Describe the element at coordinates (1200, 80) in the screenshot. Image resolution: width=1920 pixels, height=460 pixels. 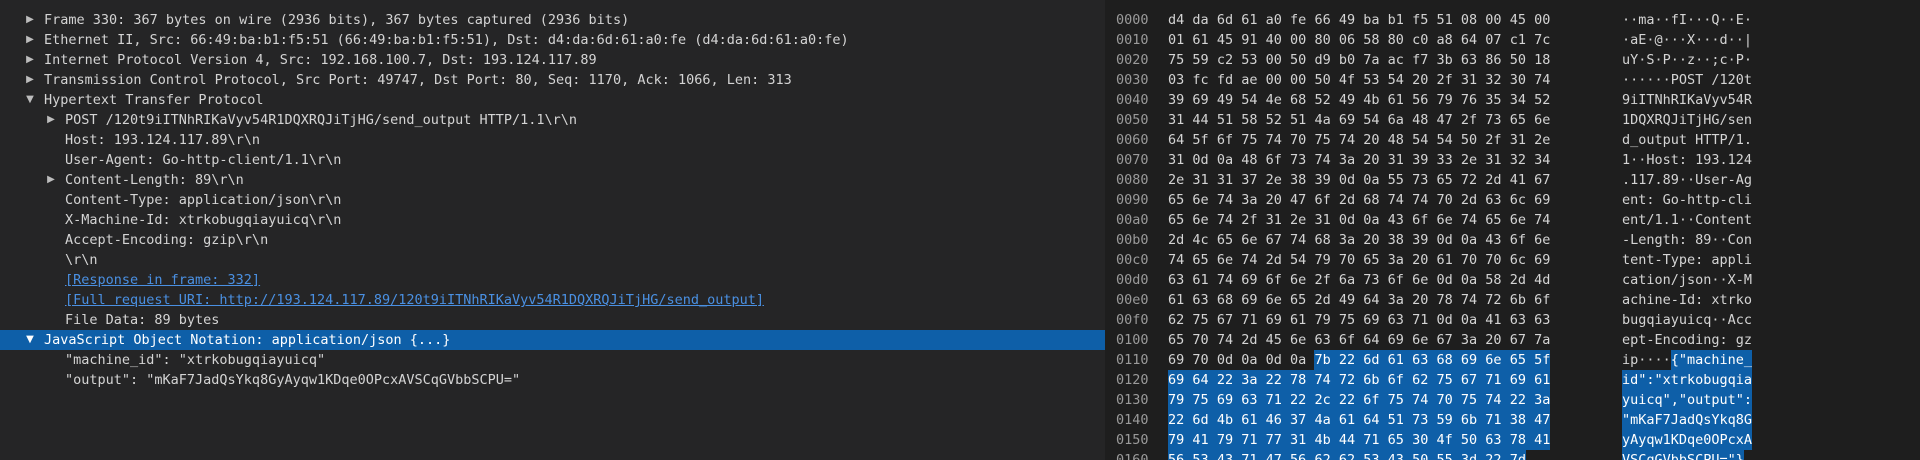
I see `hex-byte: fc` at that location.